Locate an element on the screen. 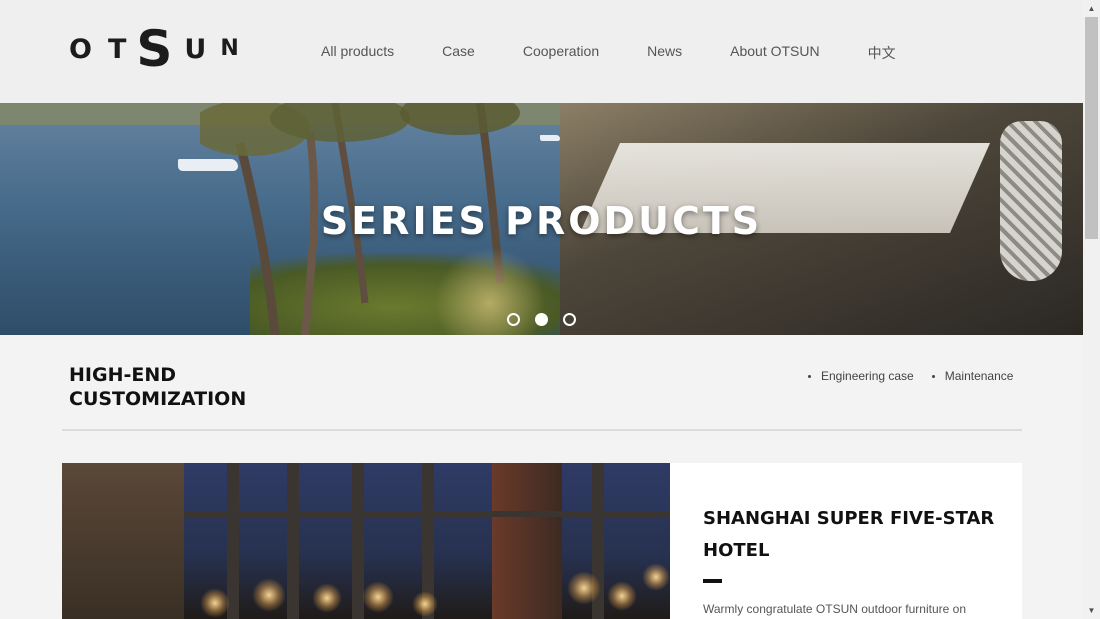  link-label: Engineering case is located at coordinates (867, 376).